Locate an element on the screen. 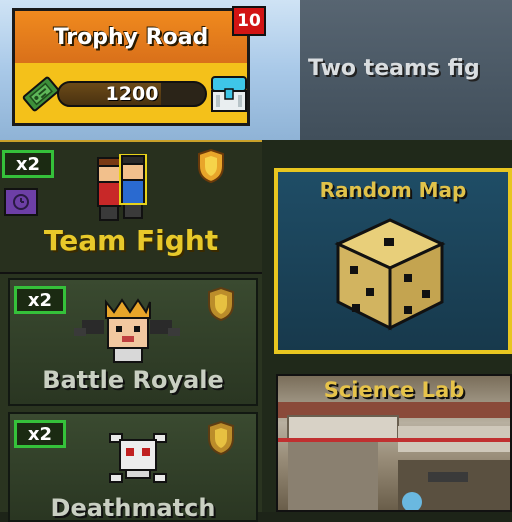  mode-card-deathmatch: x2 Deathmatch is located at coordinates (133, 467).